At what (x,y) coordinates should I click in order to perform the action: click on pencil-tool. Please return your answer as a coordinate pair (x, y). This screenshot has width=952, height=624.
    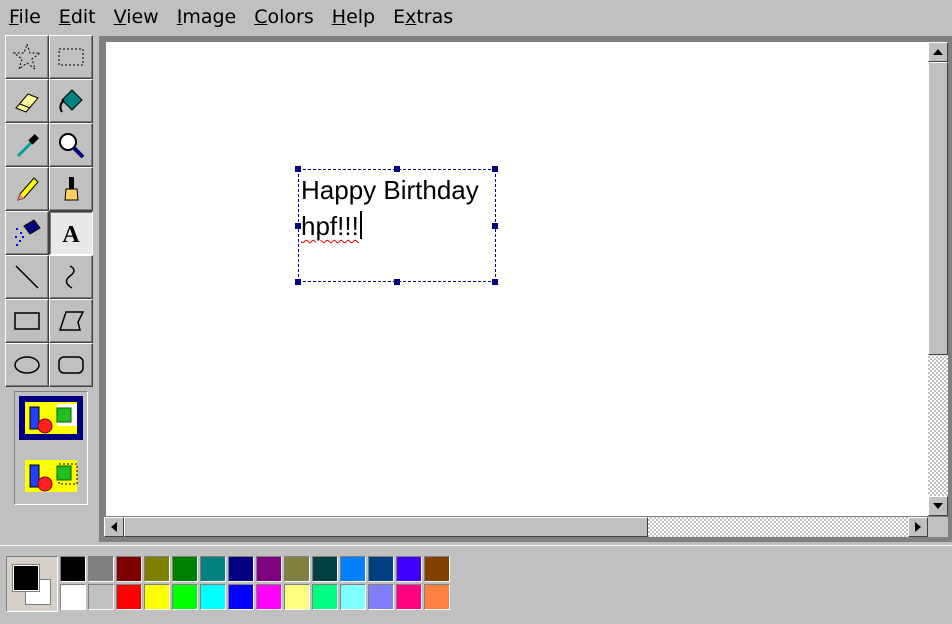
    Looking at the image, I should click on (27, 189).